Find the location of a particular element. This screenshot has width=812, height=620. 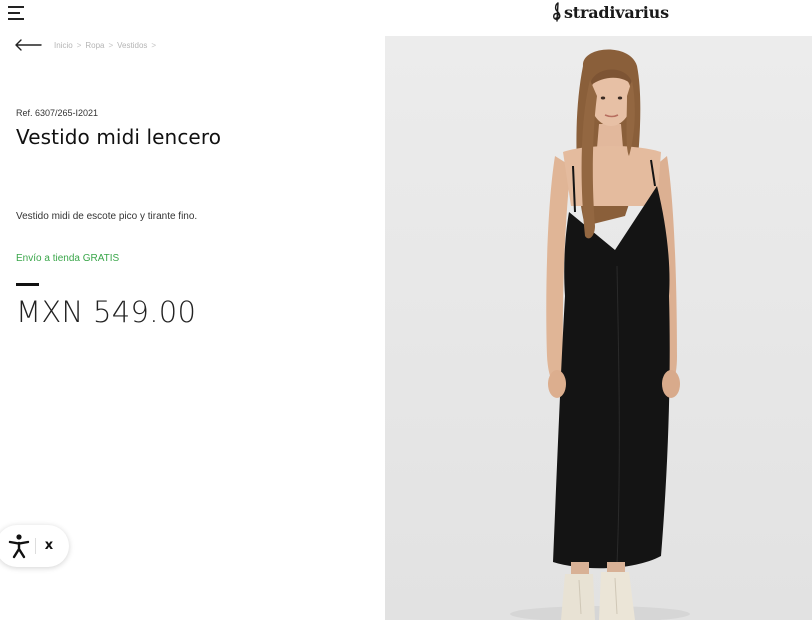

close-widget-button: x is located at coordinates (49, 546).